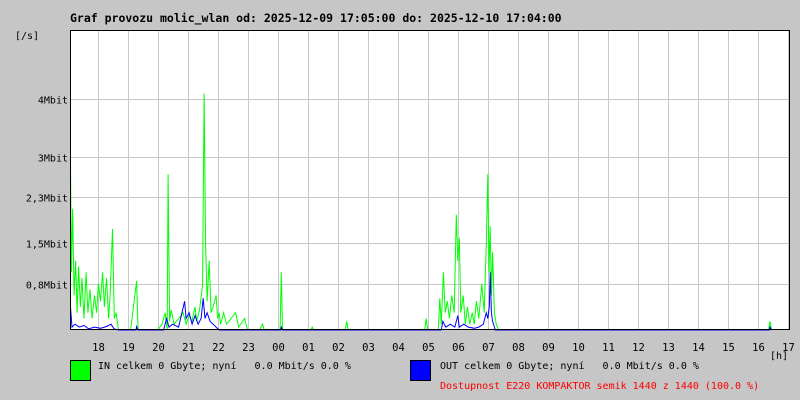  Describe the element at coordinates (608, 348) in the screenshot. I see `x-tick-label: 11` at that location.